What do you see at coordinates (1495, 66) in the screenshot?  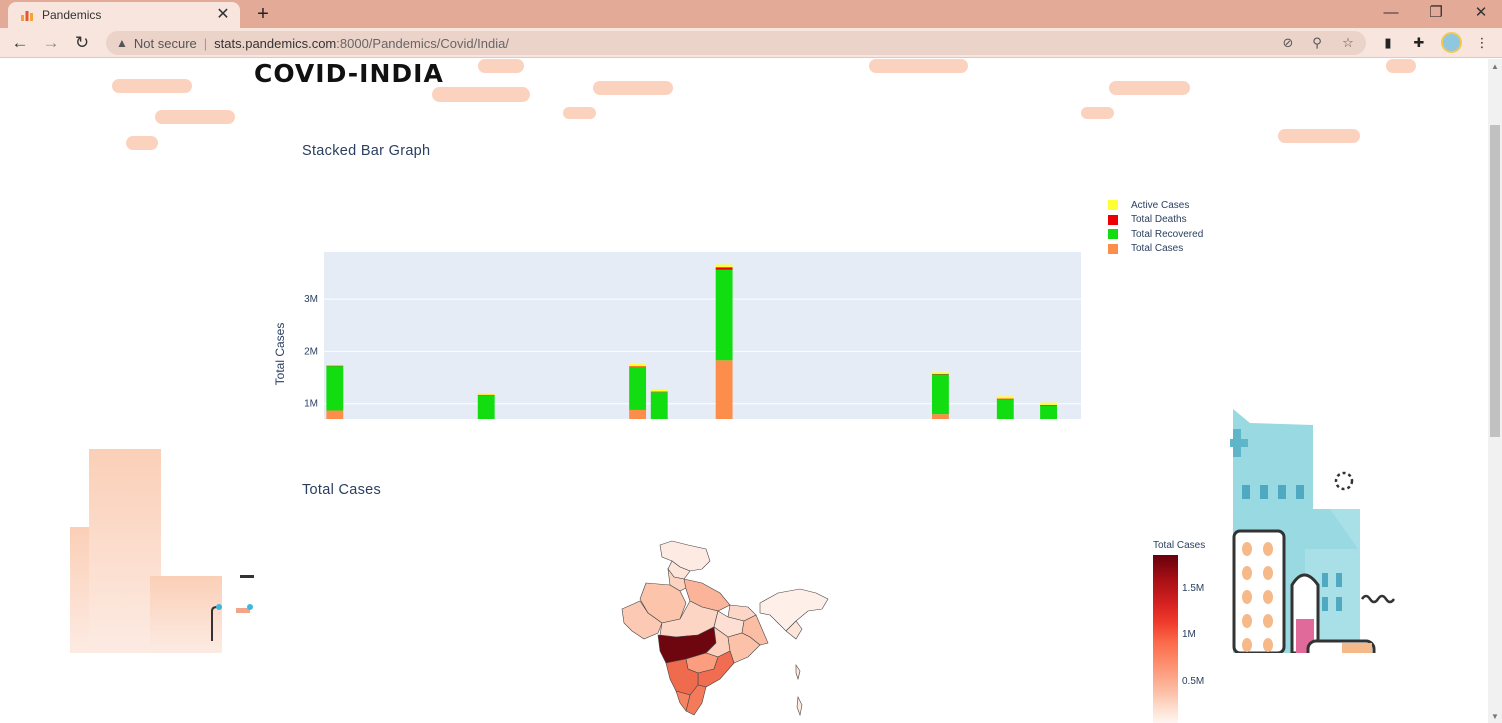 I see `scroll-up-icon: ▲` at bounding box center [1495, 66].